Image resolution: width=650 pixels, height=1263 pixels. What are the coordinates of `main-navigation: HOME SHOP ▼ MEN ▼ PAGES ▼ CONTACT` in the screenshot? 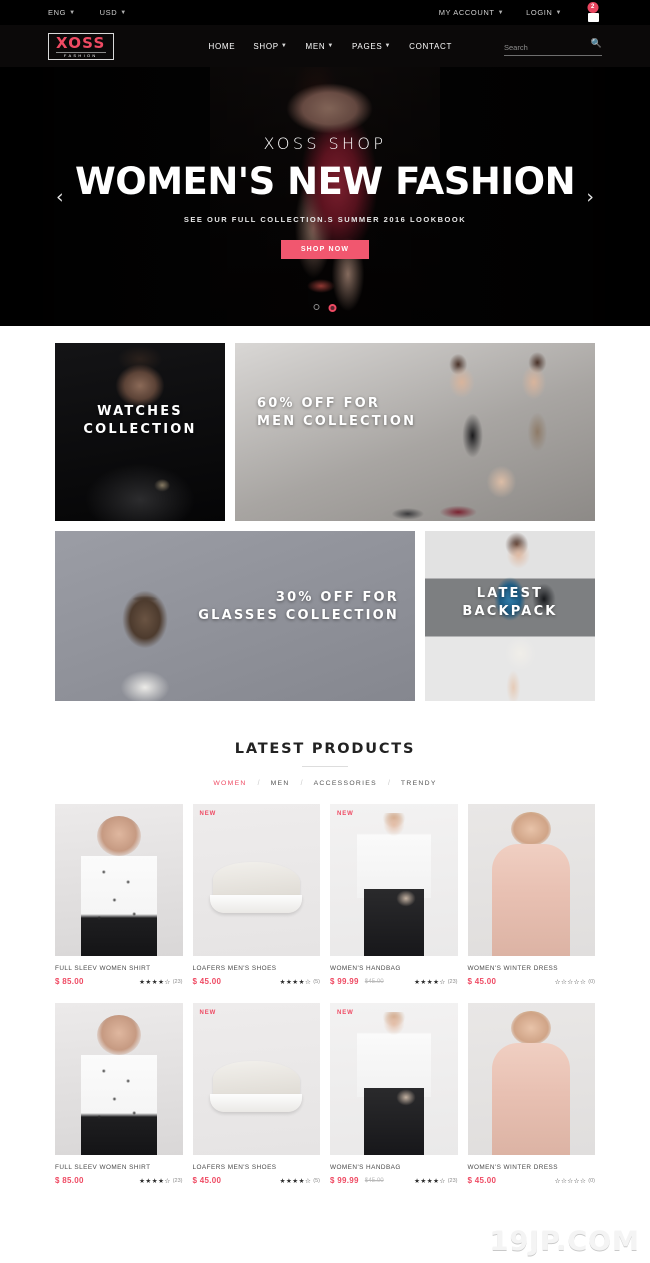 It's located at (331, 46).